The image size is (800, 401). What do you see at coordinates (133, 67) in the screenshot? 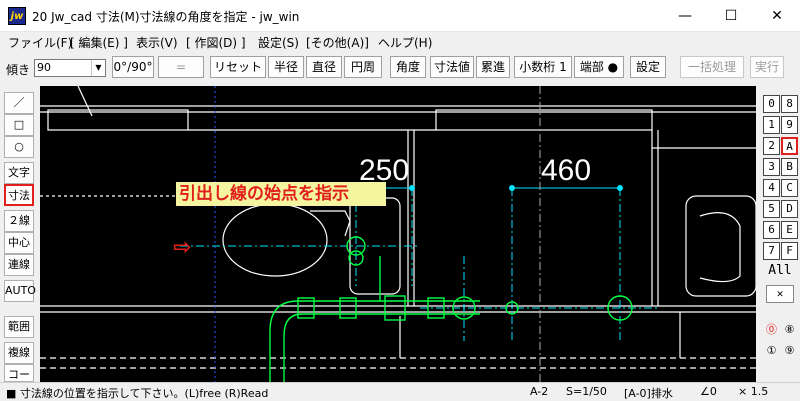
I see `zero-ninety-button: 0°/90°` at bounding box center [133, 67].